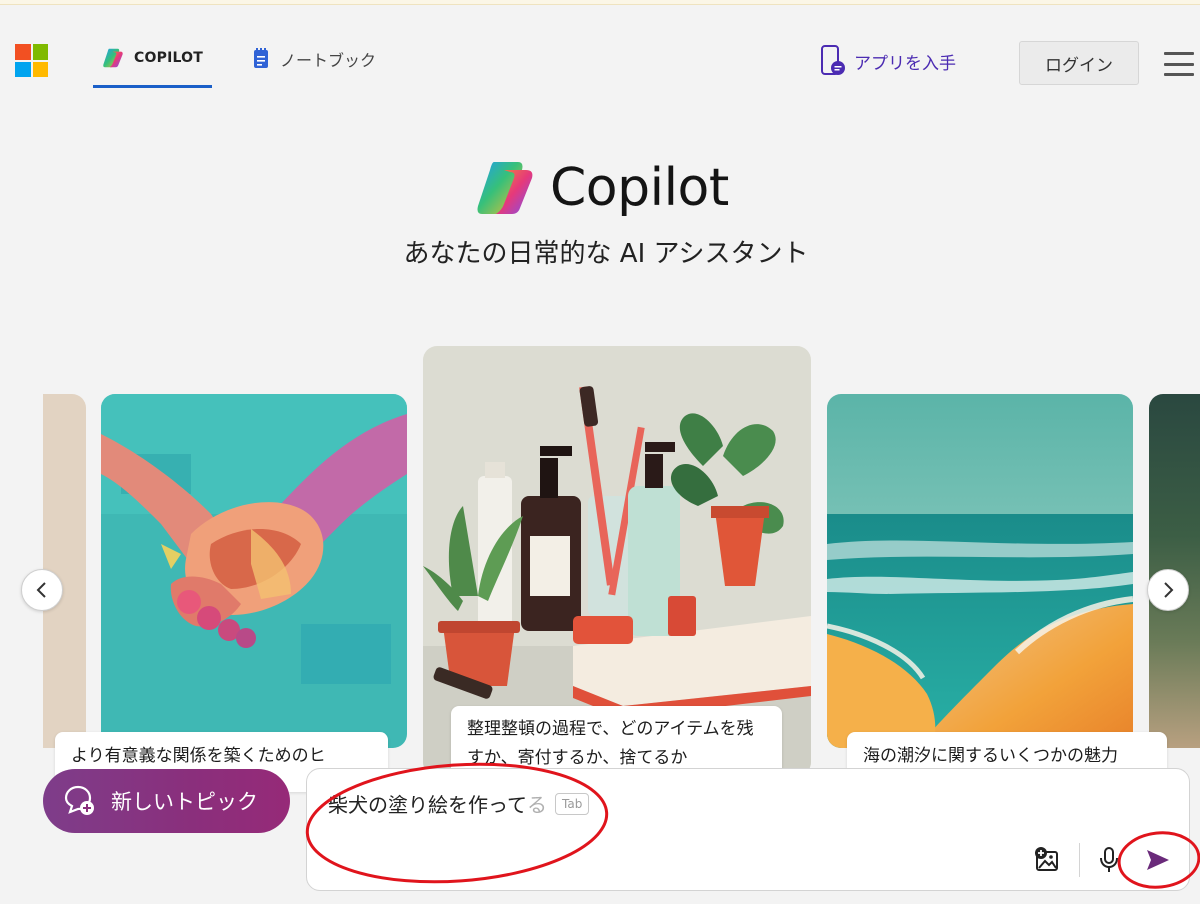  Describe the element at coordinates (639, 188) in the screenshot. I see `hero-title: Copilot` at that location.